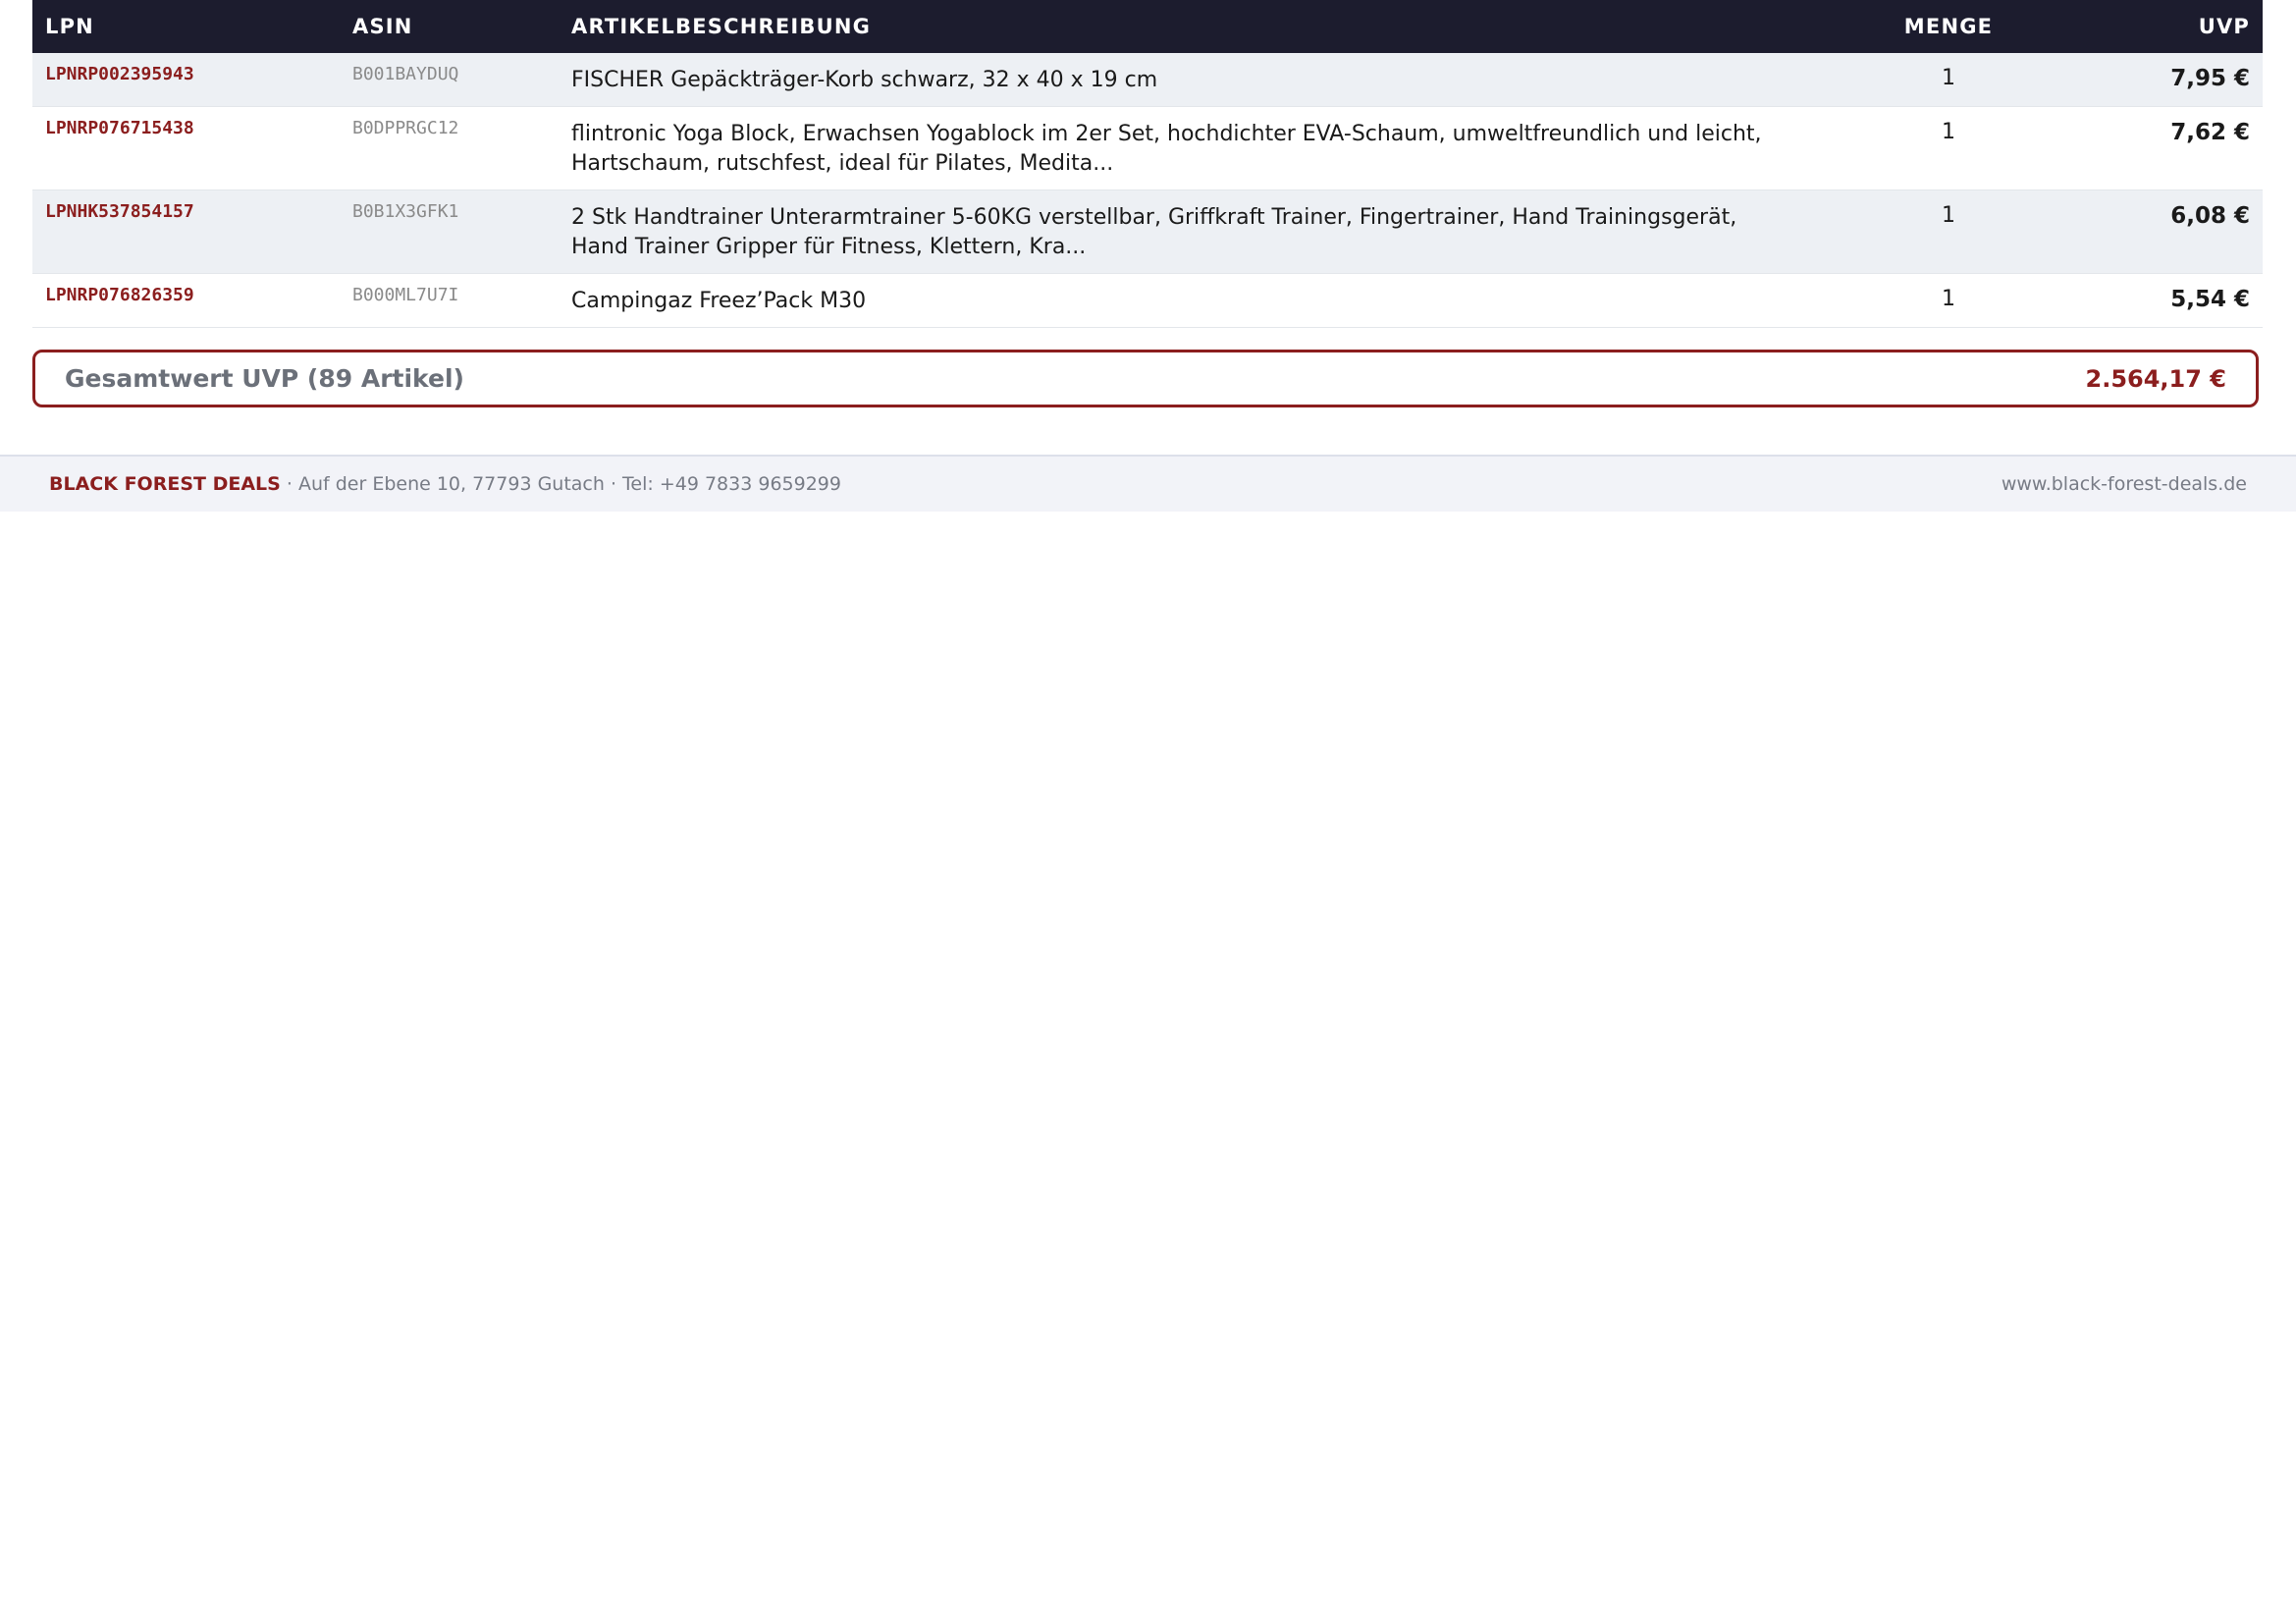 The height and width of the screenshot is (1624, 2296). Describe the element at coordinates (2210, 216) in the screenshot. I see `uvp-cell: 6,08 €` at that location.